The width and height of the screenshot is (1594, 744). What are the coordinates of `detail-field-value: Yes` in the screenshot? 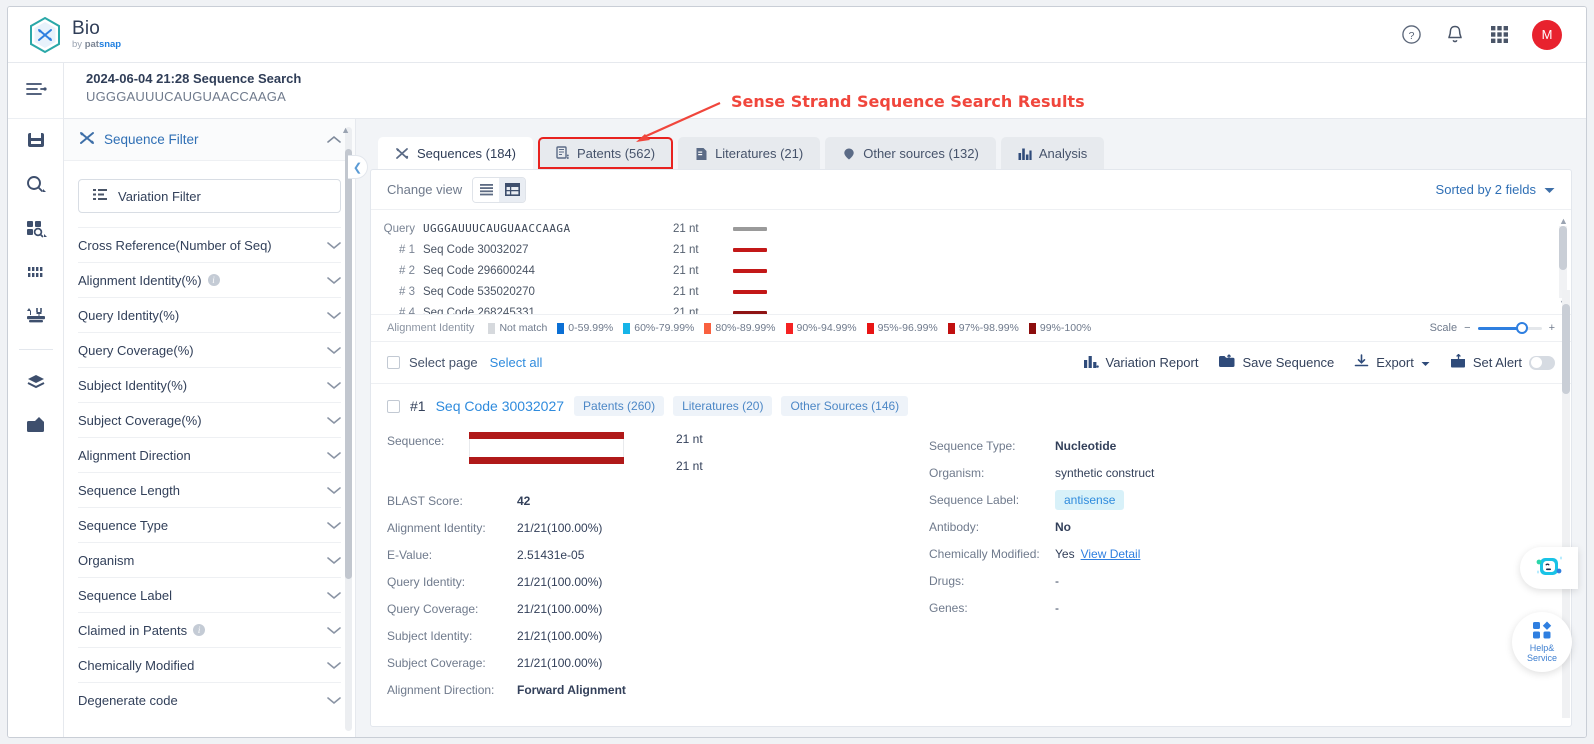 It's located at (1065, 553).